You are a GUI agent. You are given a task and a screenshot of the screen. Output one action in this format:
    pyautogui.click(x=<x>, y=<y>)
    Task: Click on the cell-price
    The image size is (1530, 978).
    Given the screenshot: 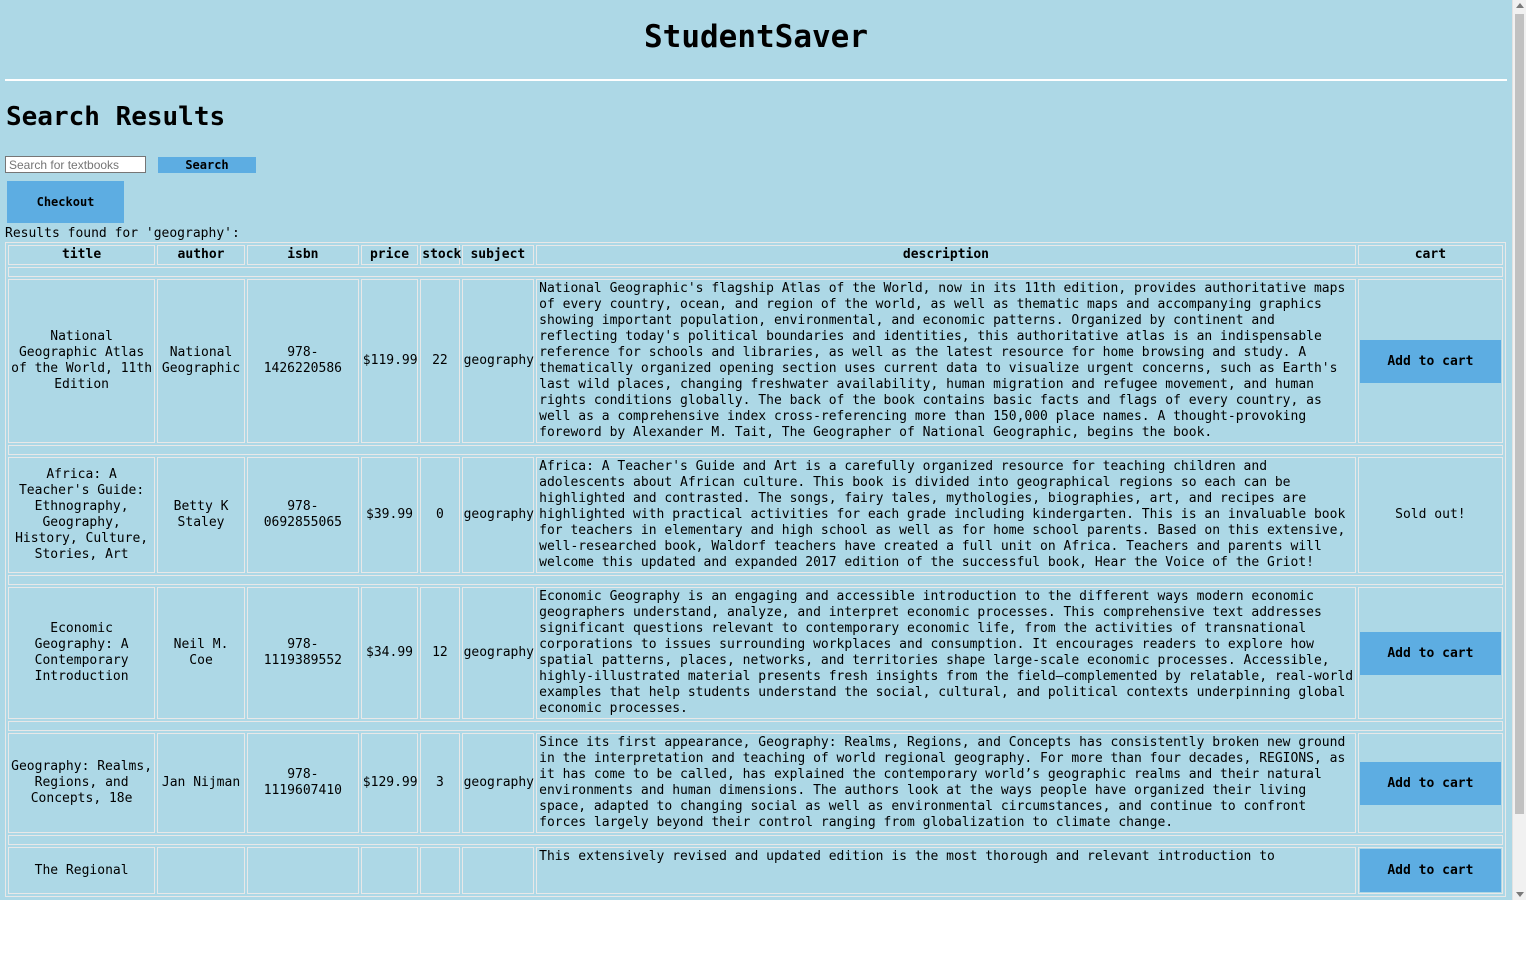 What is the action you would take?
    pyautogui.click(x=389, y=870)
    